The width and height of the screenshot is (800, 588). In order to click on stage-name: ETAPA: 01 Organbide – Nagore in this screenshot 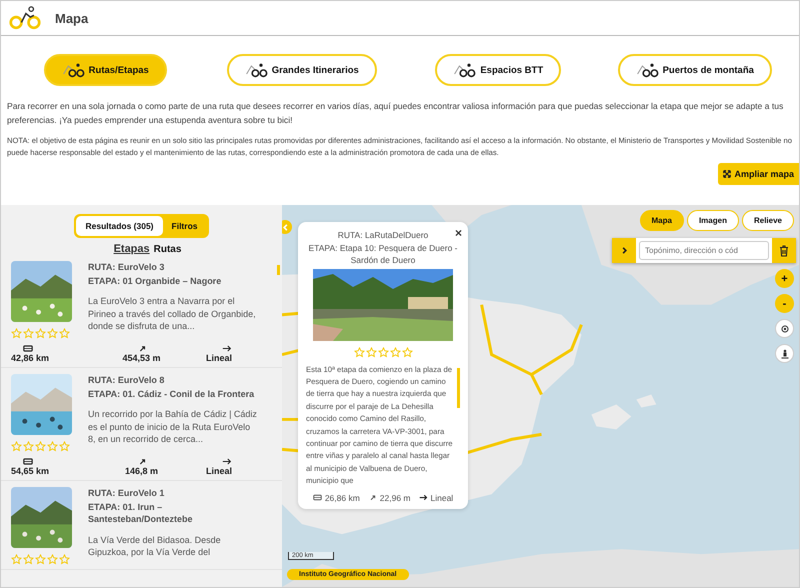, I will do `click(155, 280)`.